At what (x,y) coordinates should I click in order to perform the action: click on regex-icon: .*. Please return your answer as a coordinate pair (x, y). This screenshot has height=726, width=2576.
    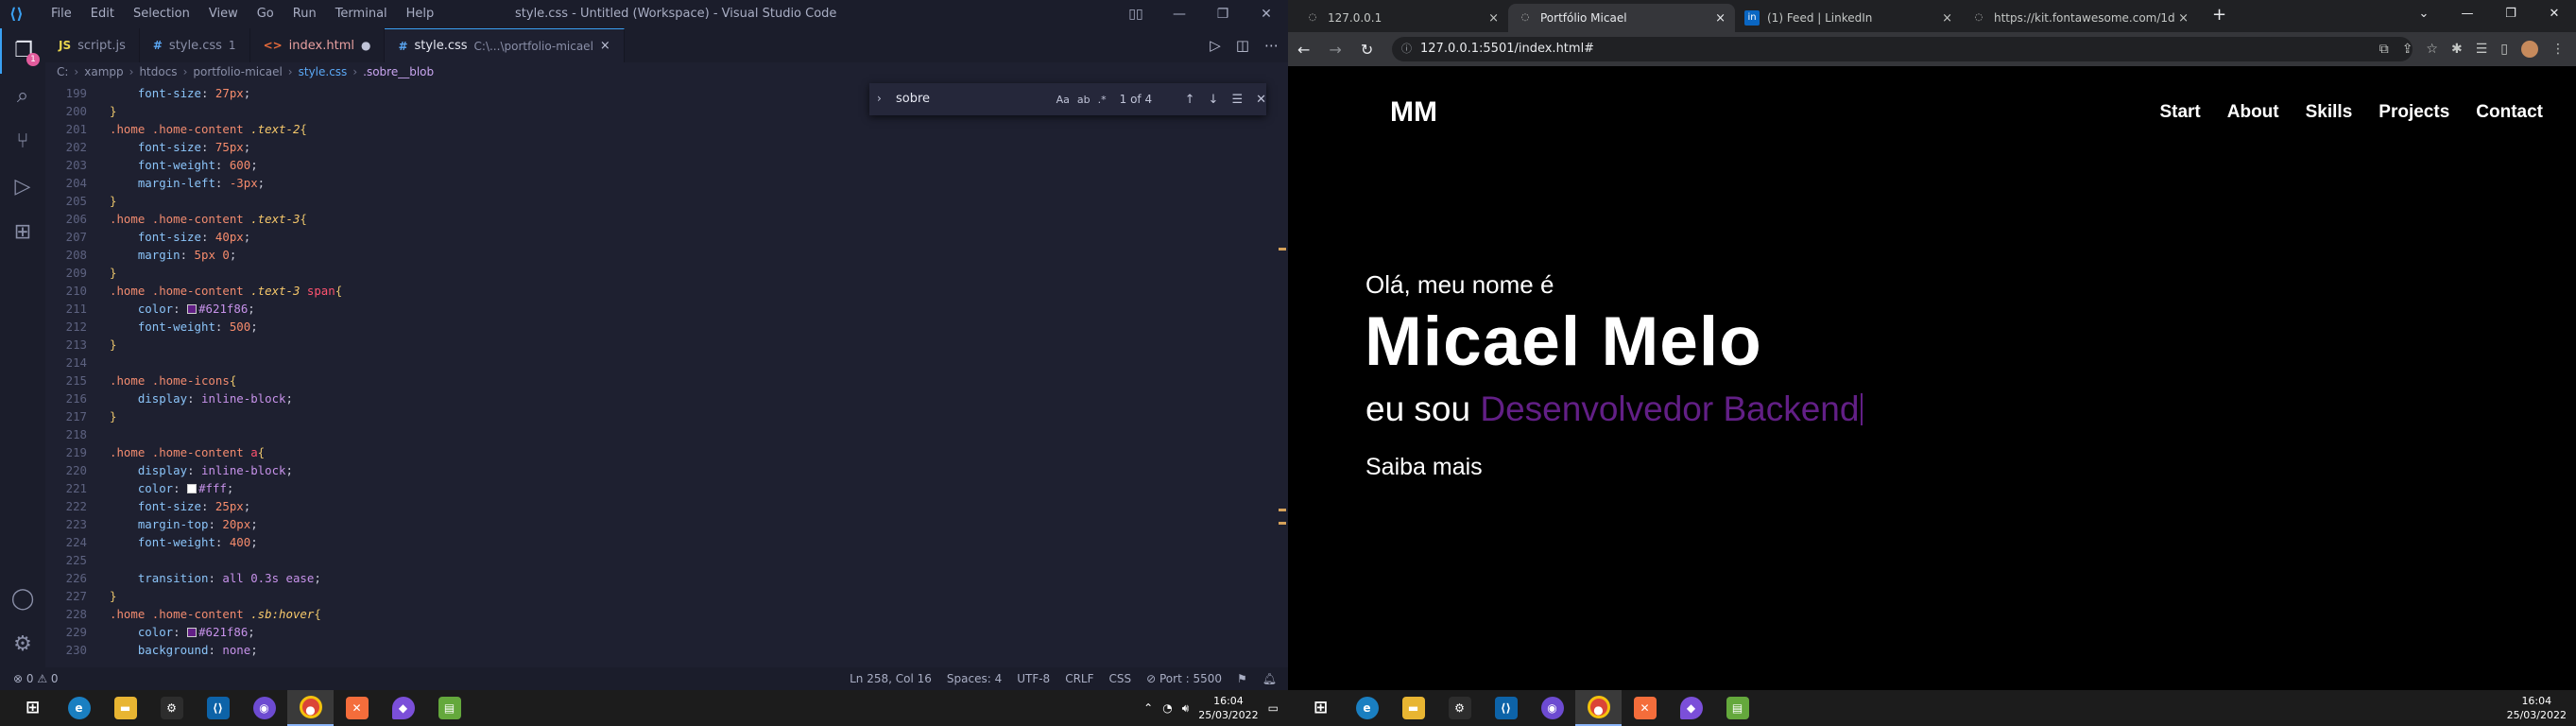
    Looking at the image, I should click on (1102, 100).